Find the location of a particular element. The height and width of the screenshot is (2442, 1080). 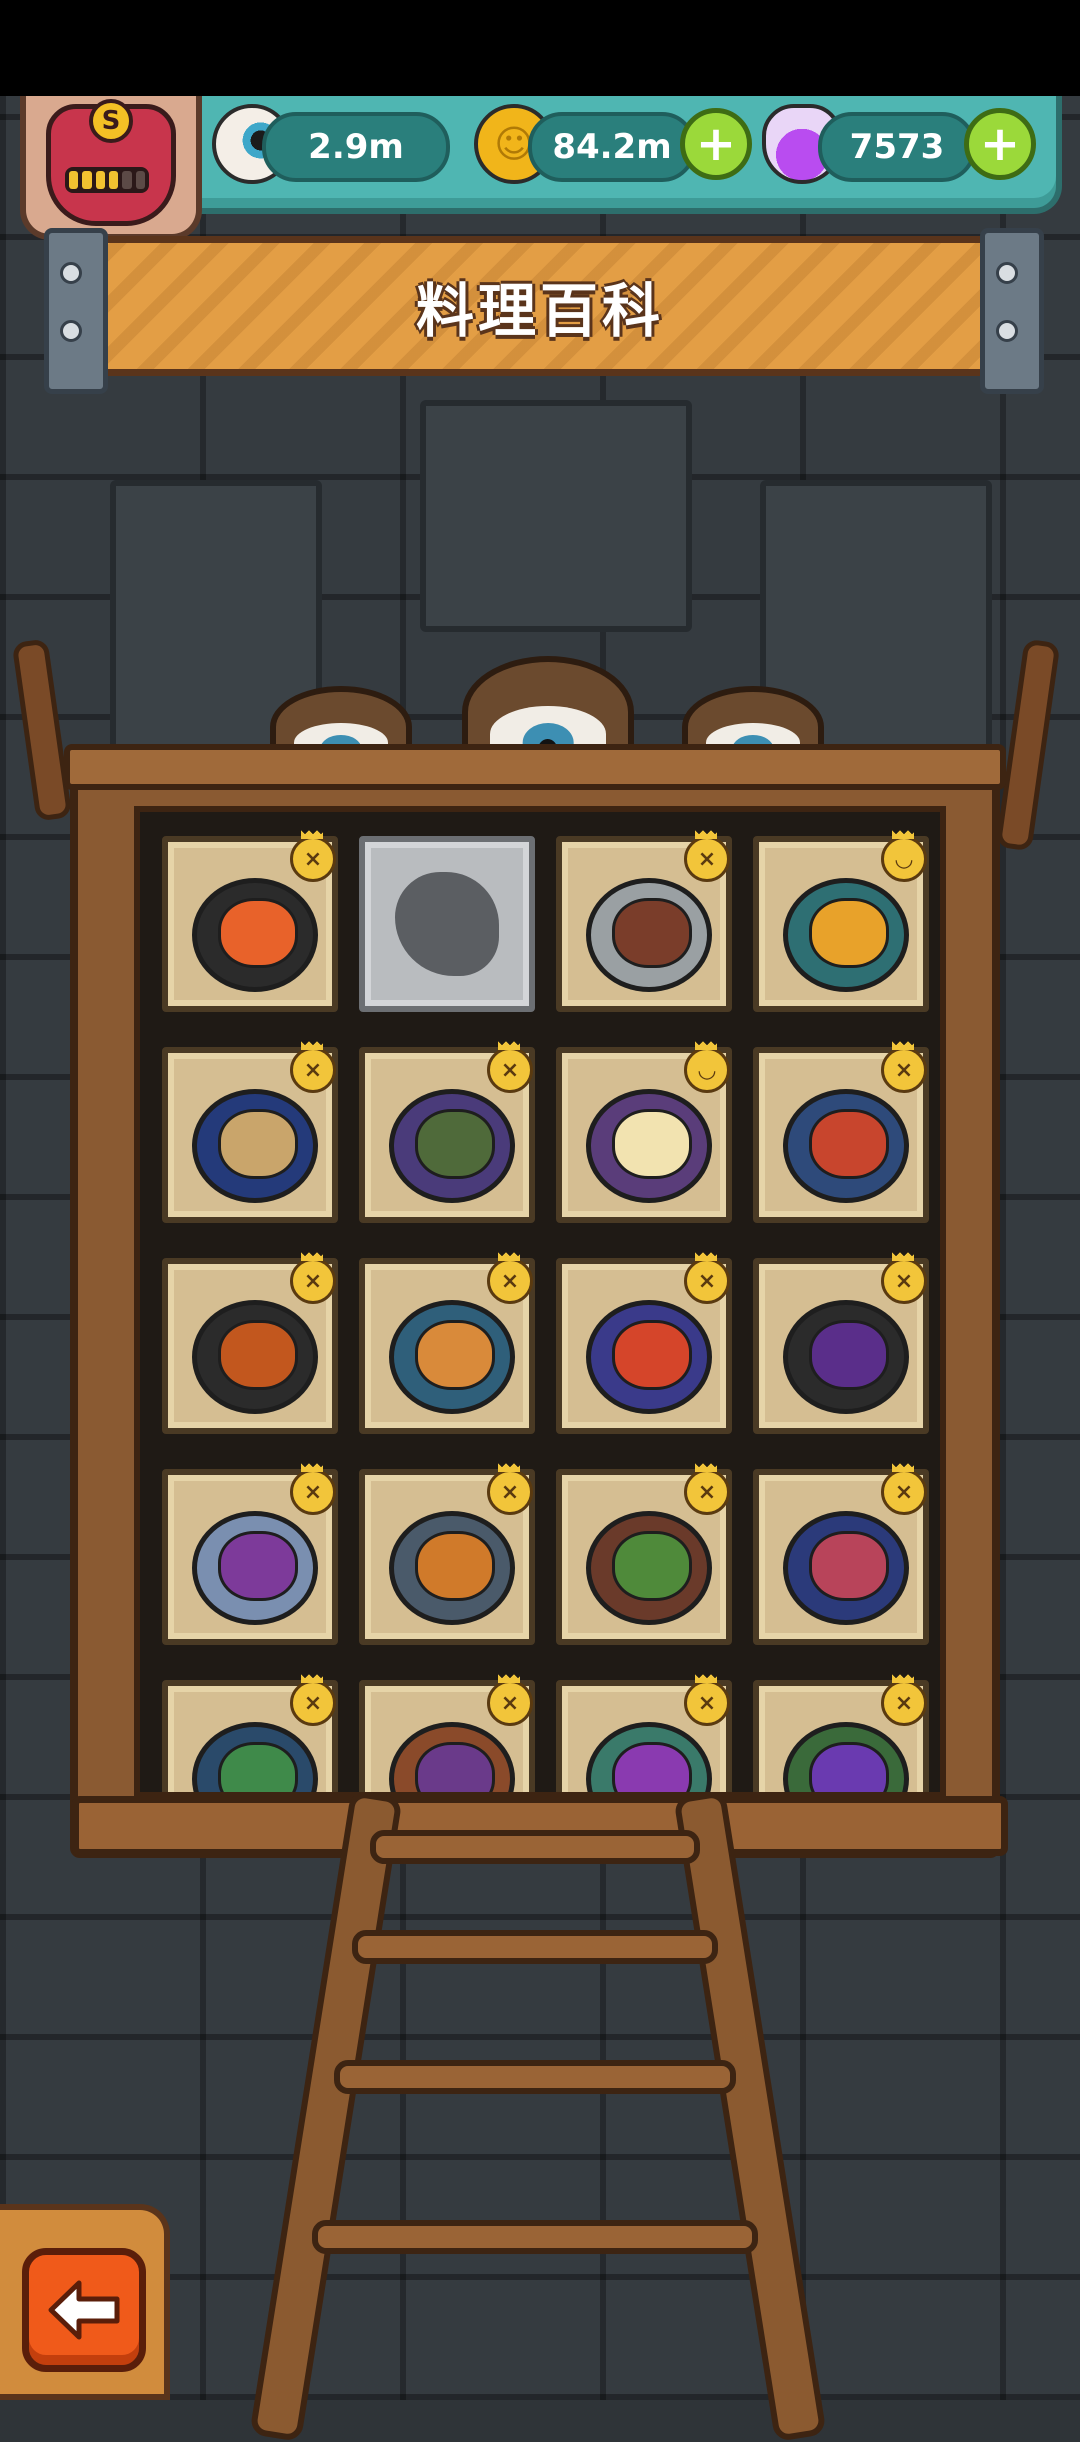

title-banner: 料理百科 is located at coordinates (540, 306).